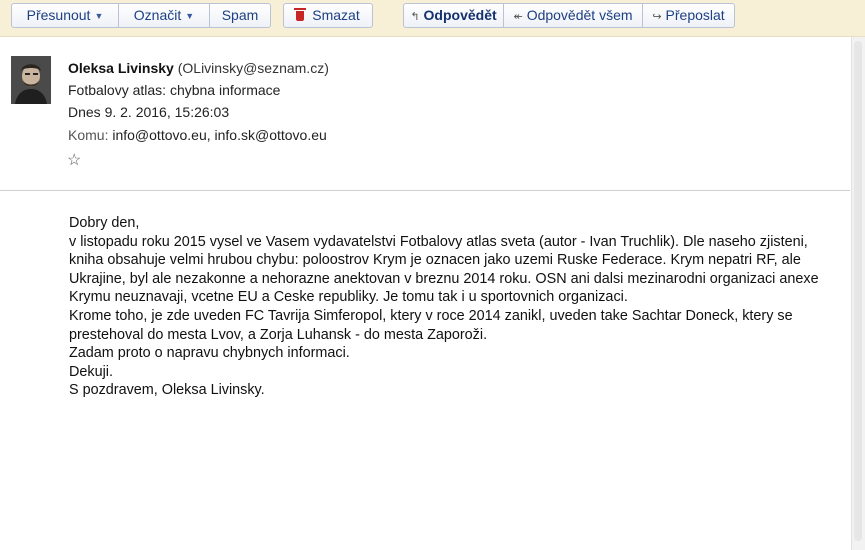 Image resolution: width=865 pixels, height=550 pixels. What do you see at coordinates (425, 190) in the screenshot?
I see `header-divider` at bounding box center [425, 190].